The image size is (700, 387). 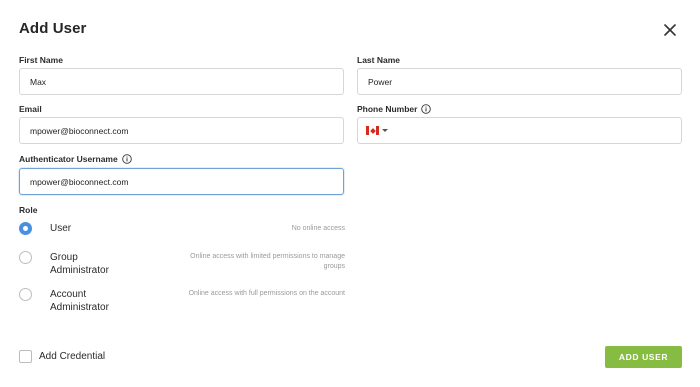 What do you see at coordinates (372, 130) in the screenshot?
I see `canada-flag-icon` at bounding box center [372, 130].